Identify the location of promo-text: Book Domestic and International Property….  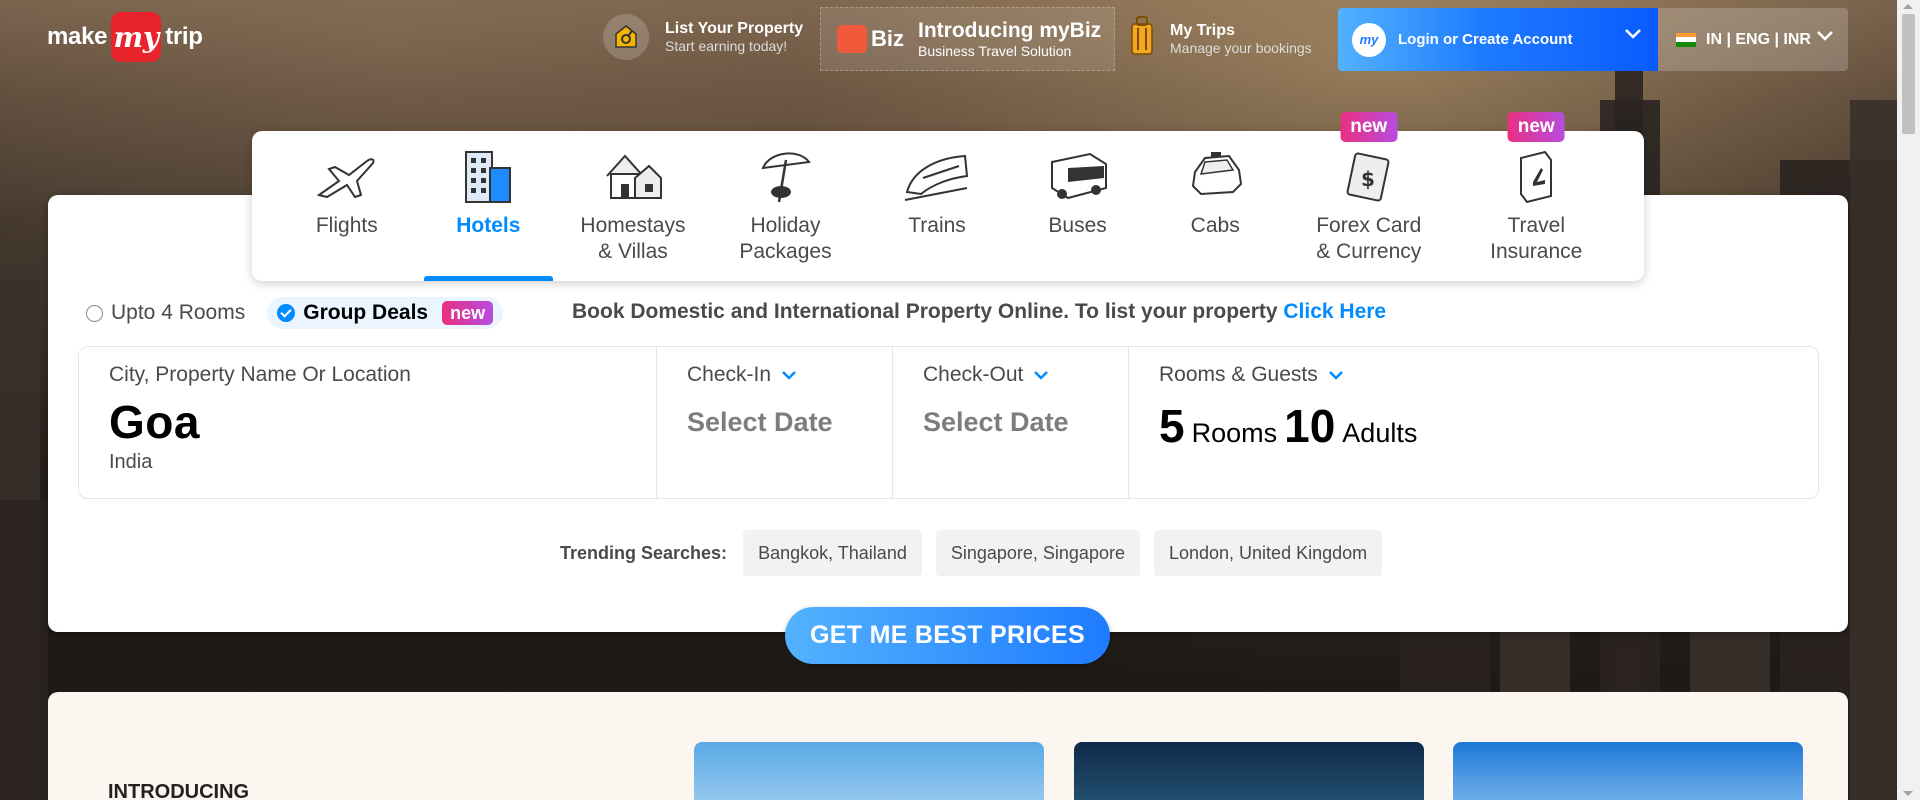
(979, 311).